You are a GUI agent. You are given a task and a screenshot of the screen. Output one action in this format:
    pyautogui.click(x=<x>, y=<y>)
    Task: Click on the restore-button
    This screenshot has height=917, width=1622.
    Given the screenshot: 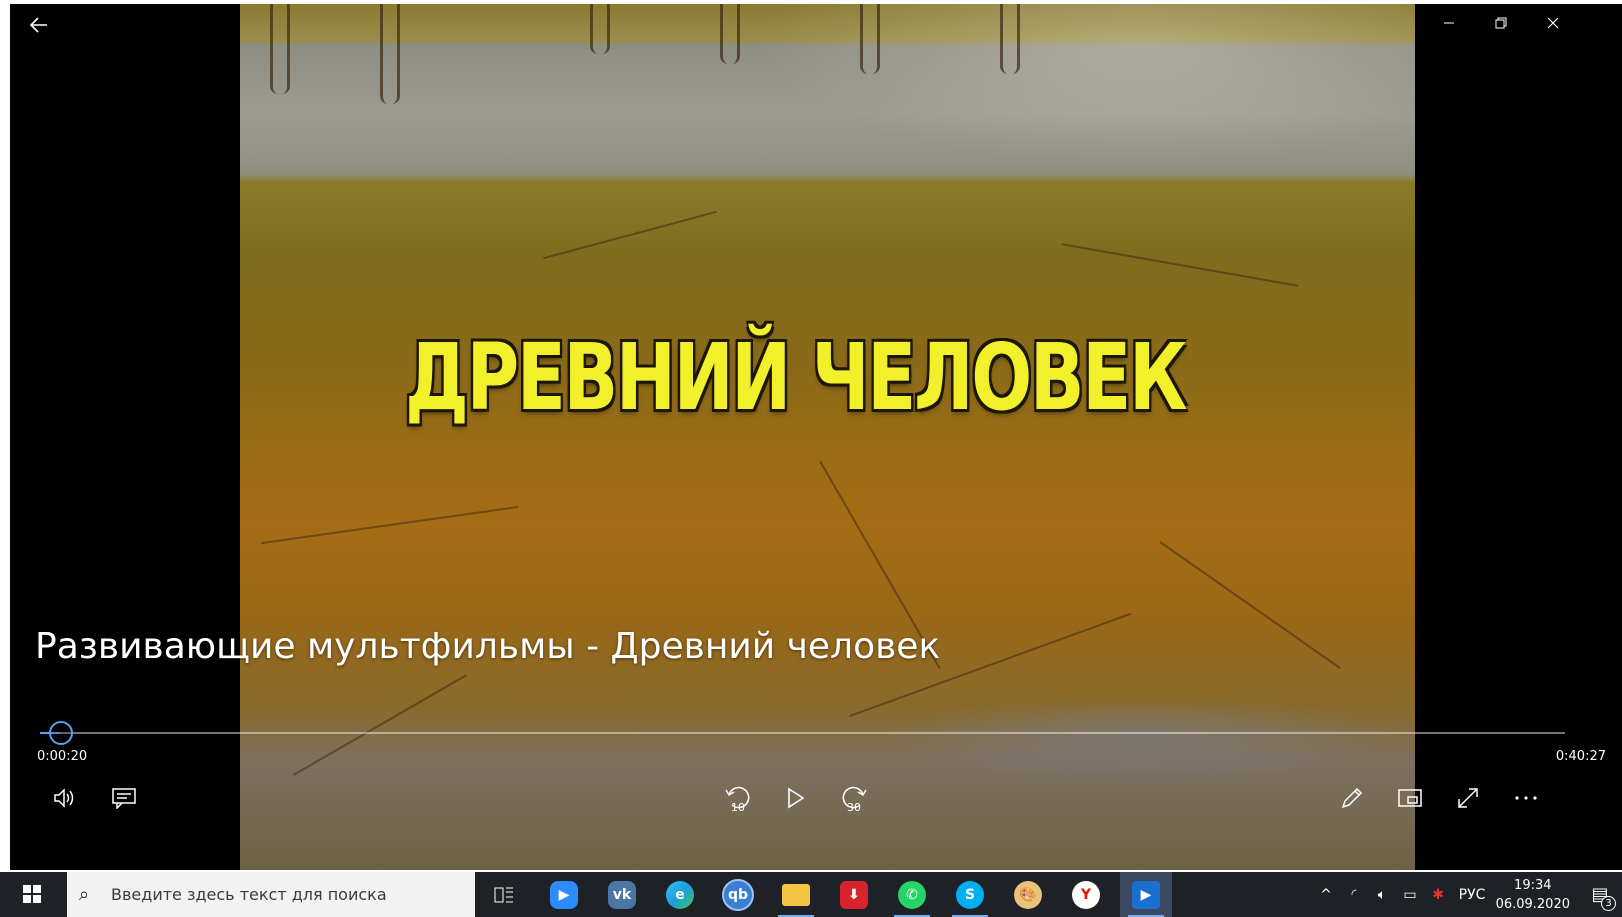 What is the action you would take?
    pyautogui.click(x=1501, y=23)
    